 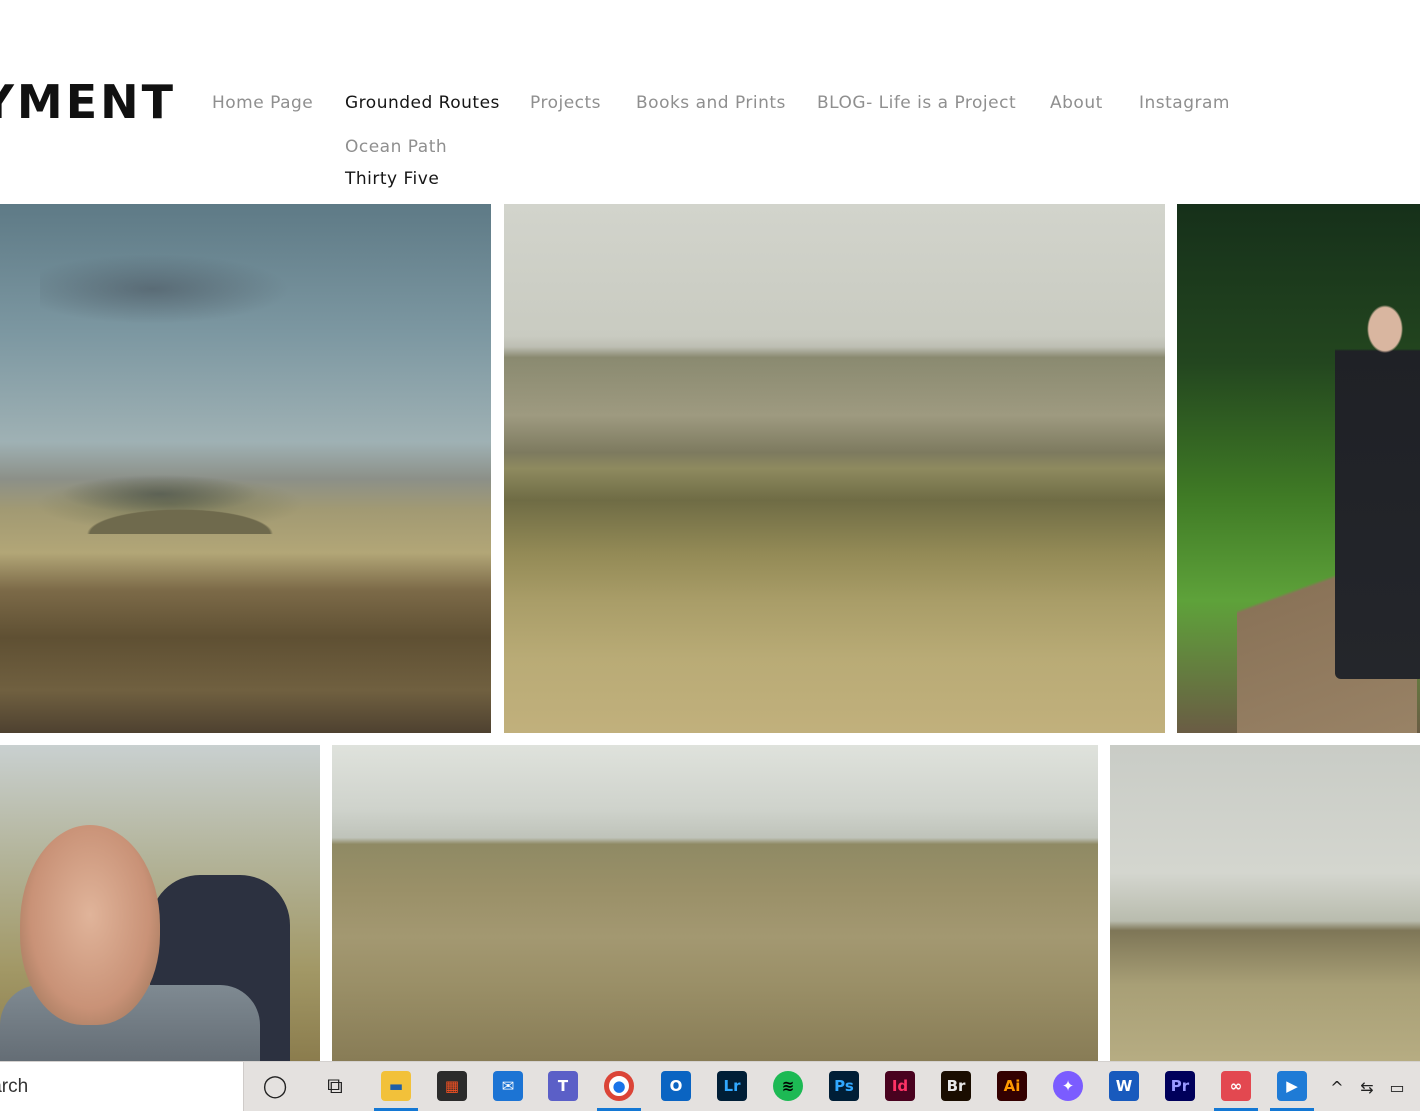 What do you see at coordinates (180, 494) in the screenshot?
I see `hill-shape` at bounding box center [180, 494].